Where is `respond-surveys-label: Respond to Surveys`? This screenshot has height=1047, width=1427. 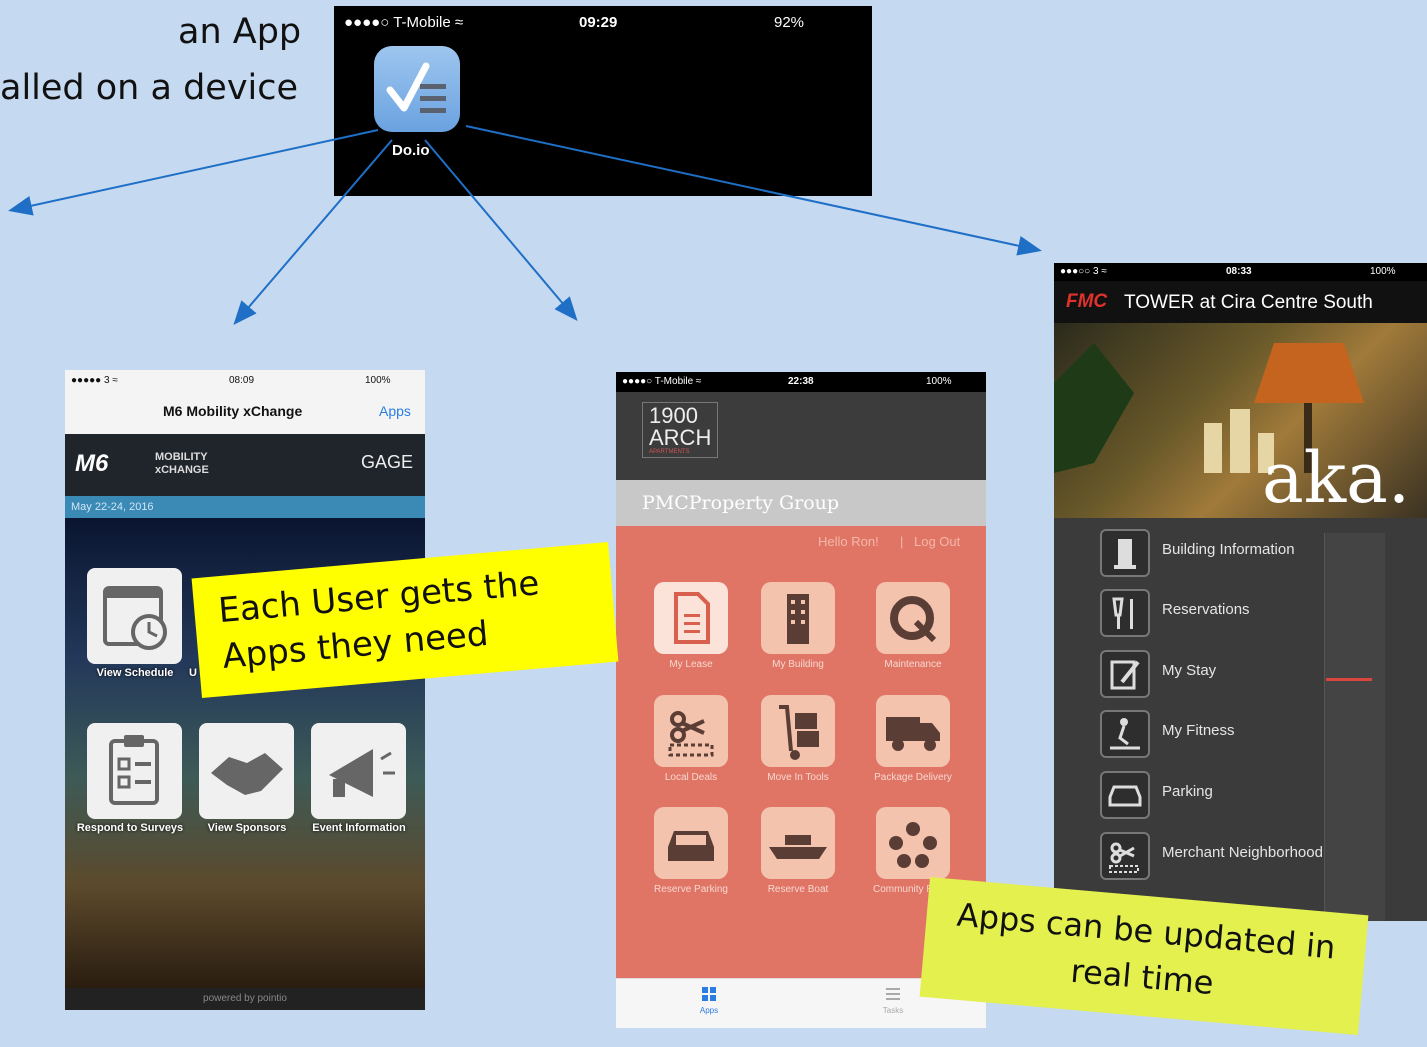
respond-surveys-label: Respond to Surveys is located at coordinates (130, 828).